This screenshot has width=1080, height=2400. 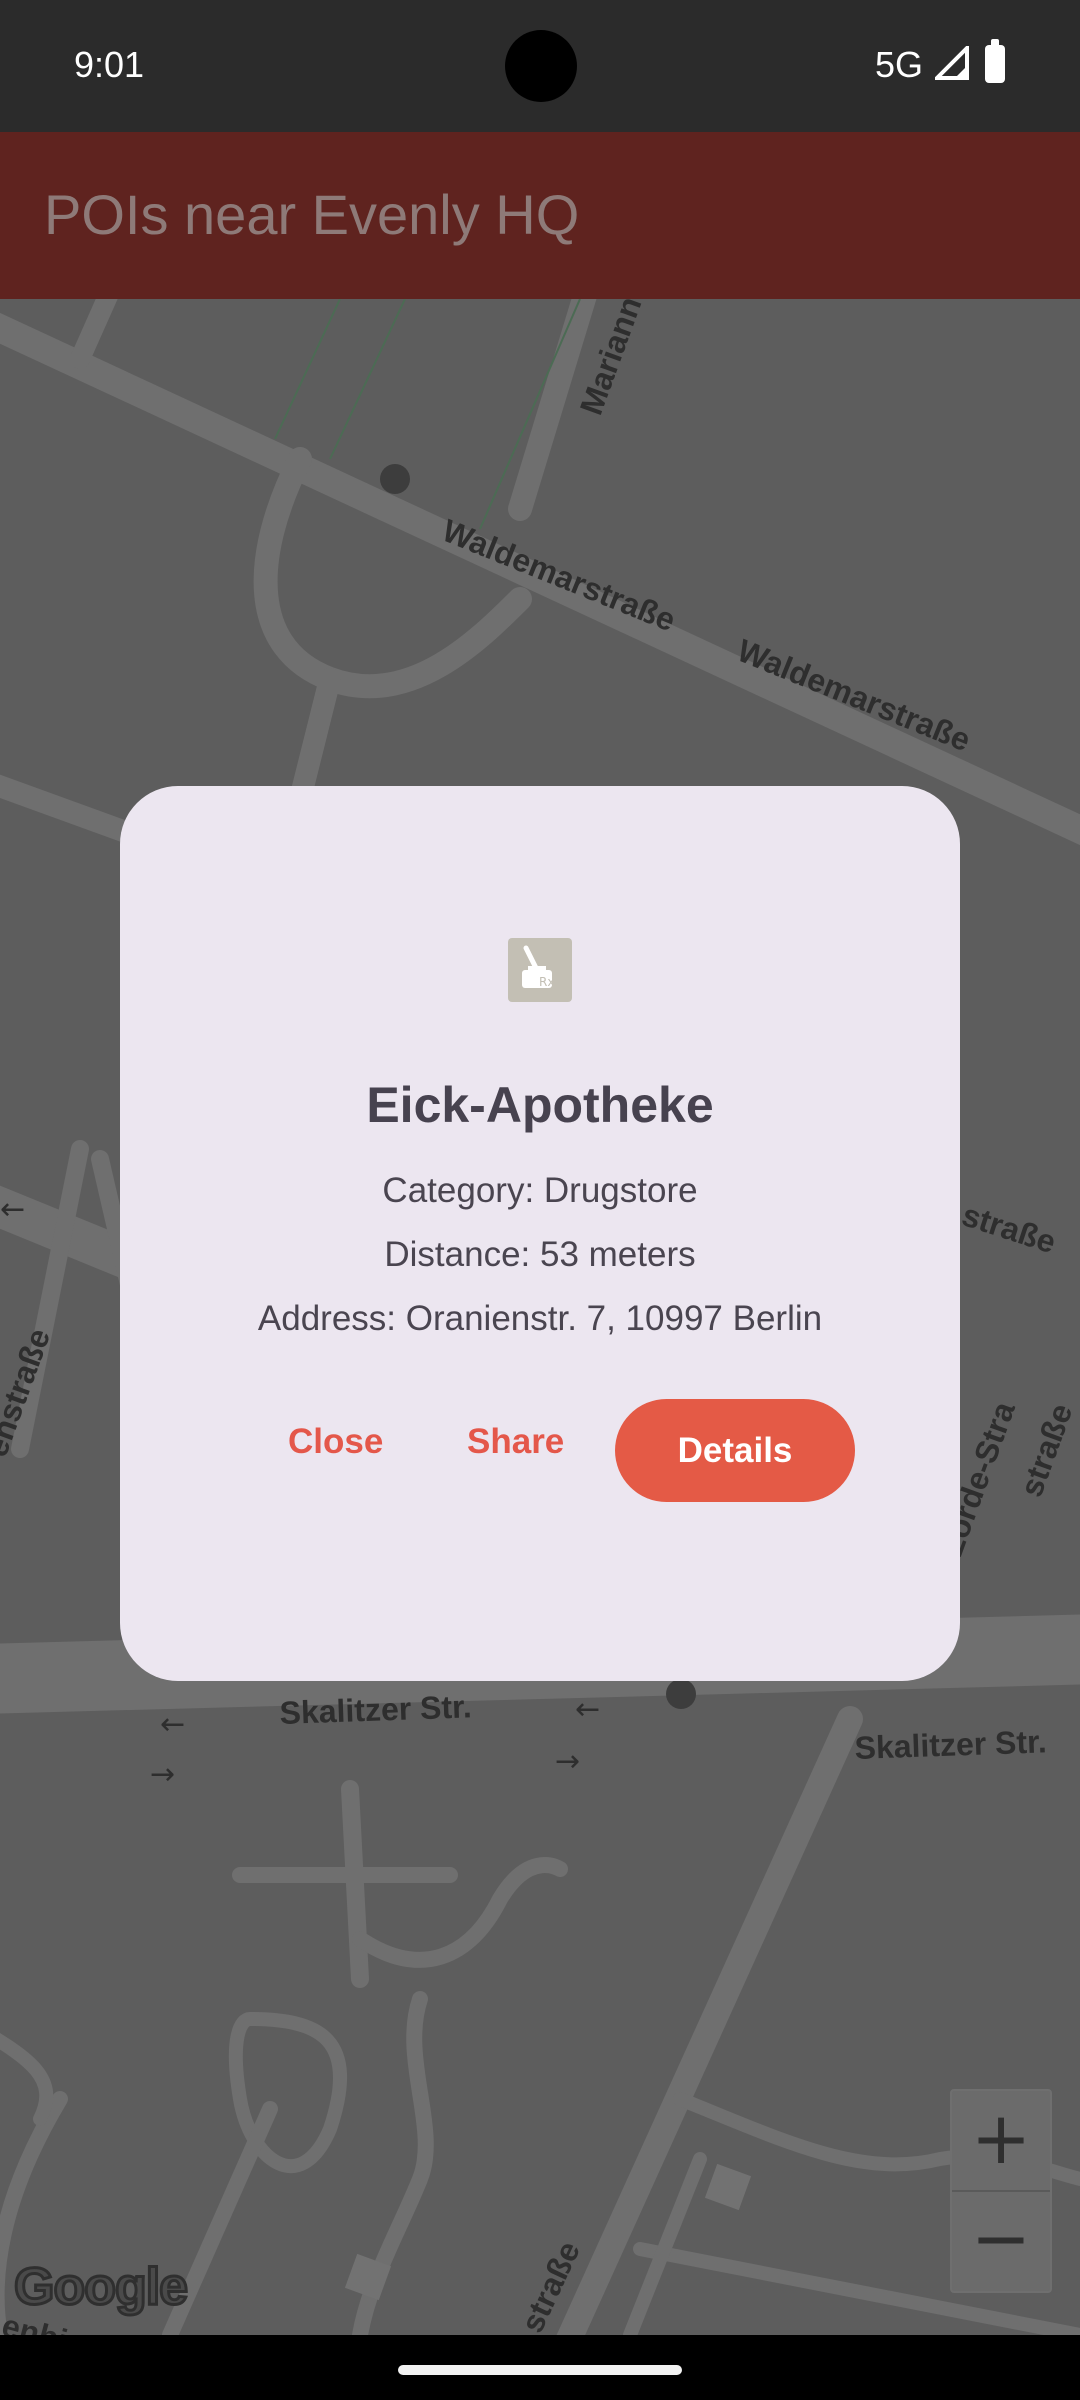 I want to click on share-button: Share, so click(x=515, y=1442).